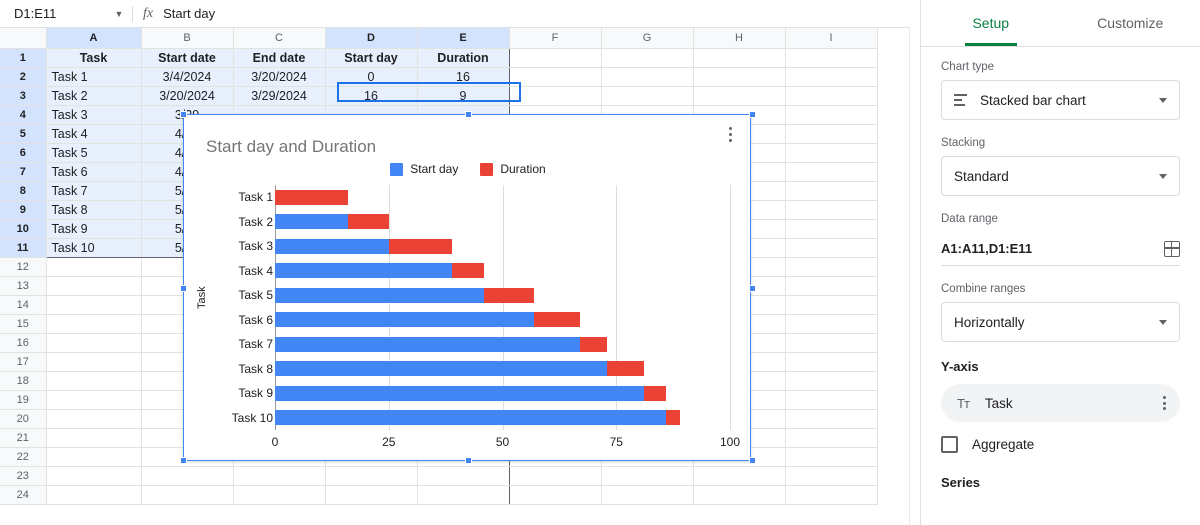 Image resolution: width=1200 pixels, height=525 pixels. I want to click on data-cell: Task 1, so click(94, 77).